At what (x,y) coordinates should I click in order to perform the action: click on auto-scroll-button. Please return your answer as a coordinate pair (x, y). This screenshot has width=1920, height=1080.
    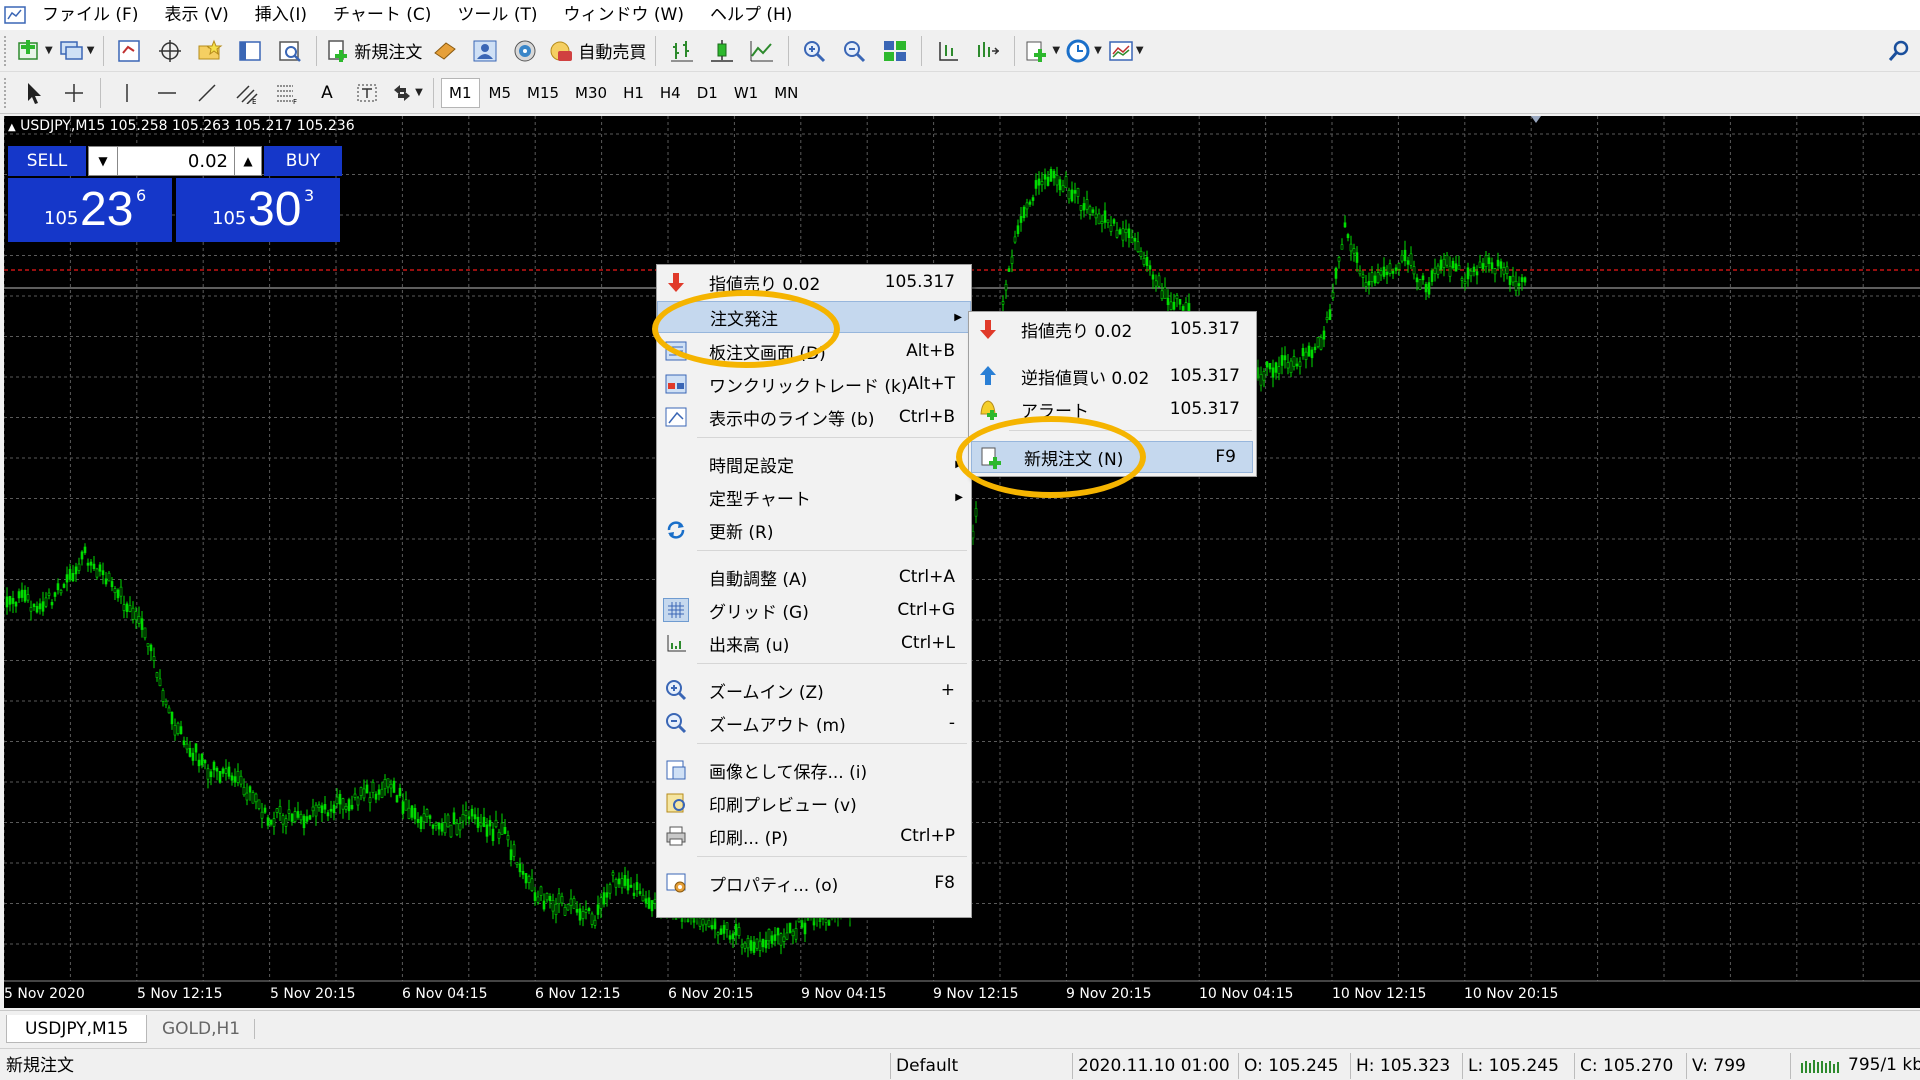
    Looking at the image, I should click on (988, 51).